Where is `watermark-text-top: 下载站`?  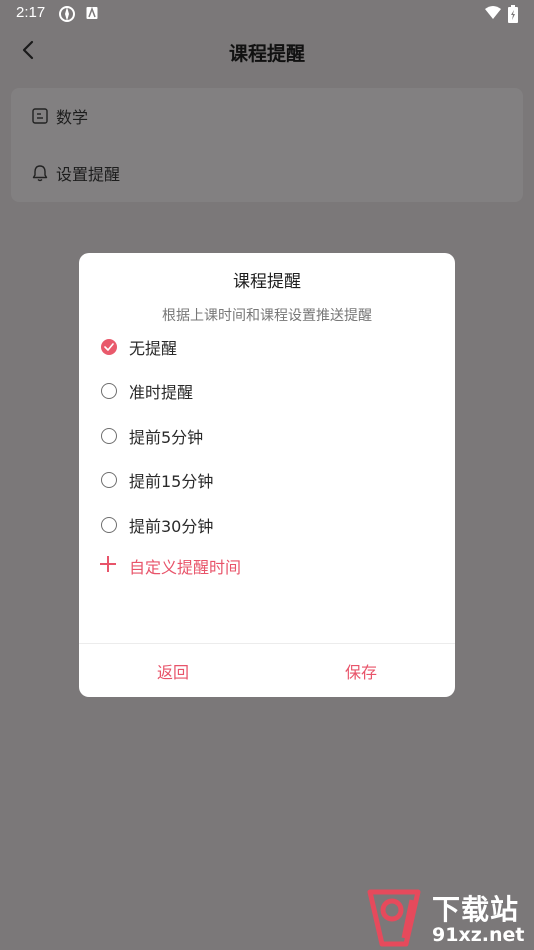 watermark-text-top: 下载站 is located at coordinates (476, 909).